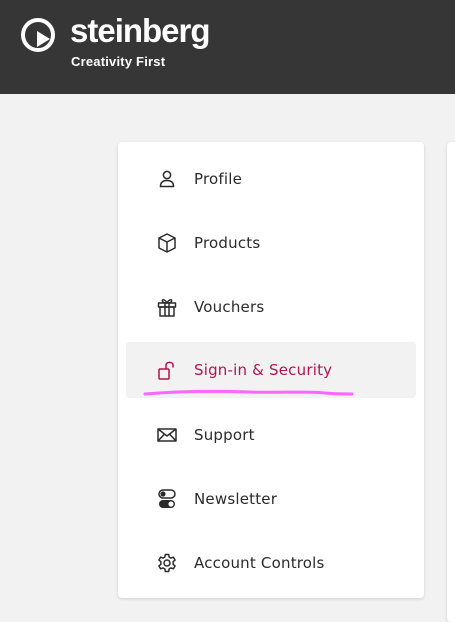  Describe the element at coordinates (271, 435) in the screenshot. I see `menu-item-support: Support` at that location.